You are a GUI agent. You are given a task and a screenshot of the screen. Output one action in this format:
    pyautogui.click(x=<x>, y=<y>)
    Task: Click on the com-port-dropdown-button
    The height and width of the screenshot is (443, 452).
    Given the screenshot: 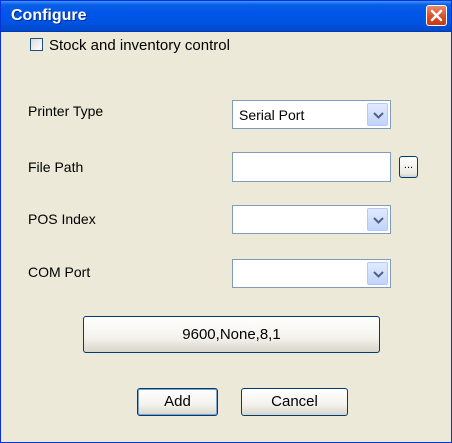 What is the action you would take?
    pyautogui.click(x=377, y=273)
    